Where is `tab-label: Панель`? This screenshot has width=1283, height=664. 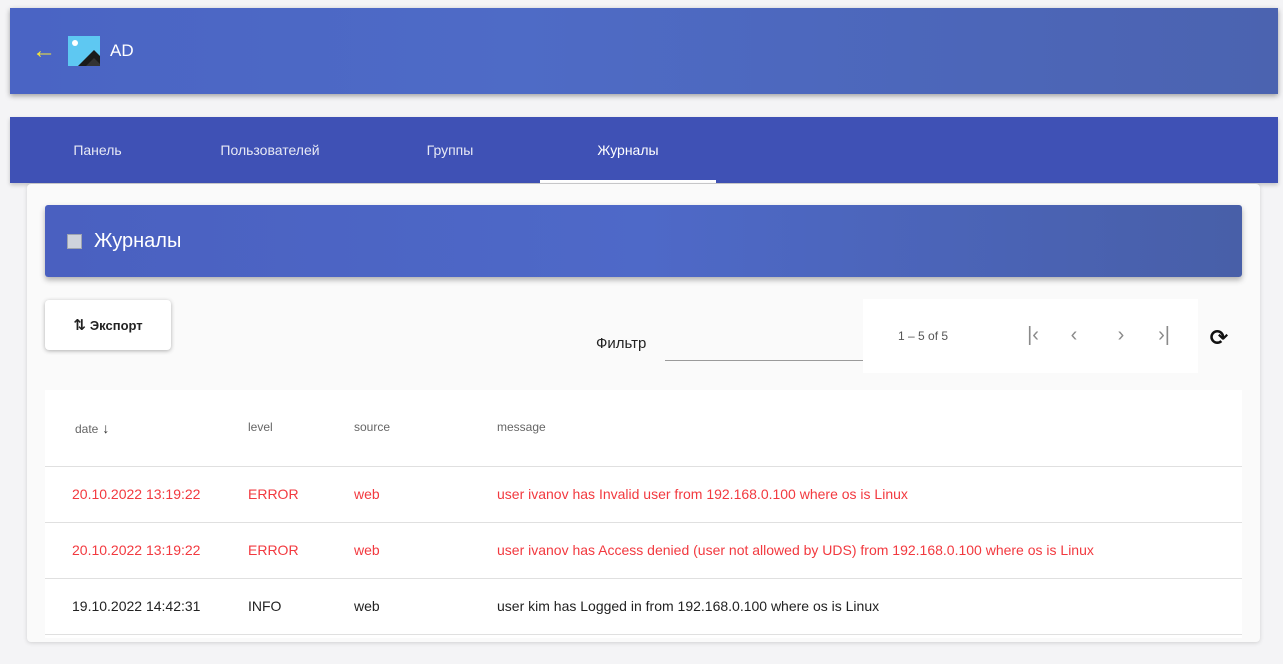
tab-label: Панель is located at coordinates (97, 150).